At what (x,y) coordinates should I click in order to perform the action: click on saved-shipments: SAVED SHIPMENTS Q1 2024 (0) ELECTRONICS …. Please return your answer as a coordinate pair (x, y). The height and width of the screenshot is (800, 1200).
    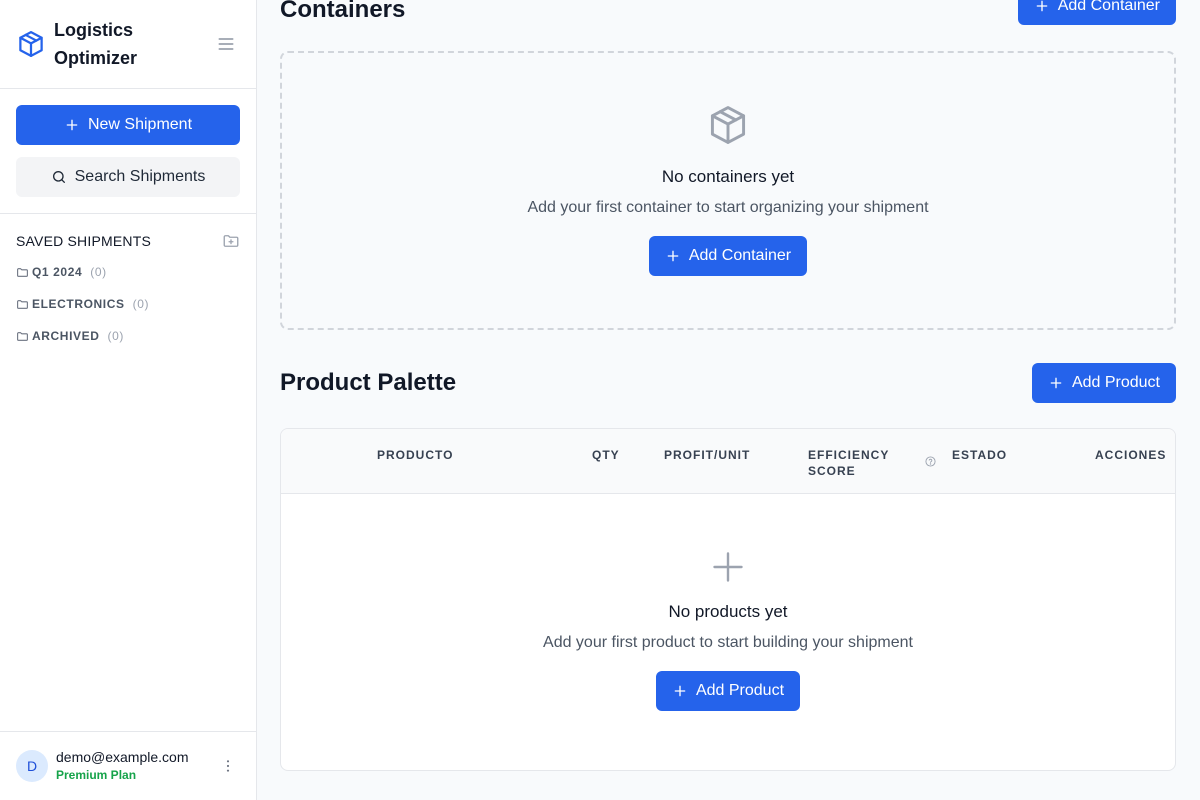
    Looking at the image, I should click on (128, 283).